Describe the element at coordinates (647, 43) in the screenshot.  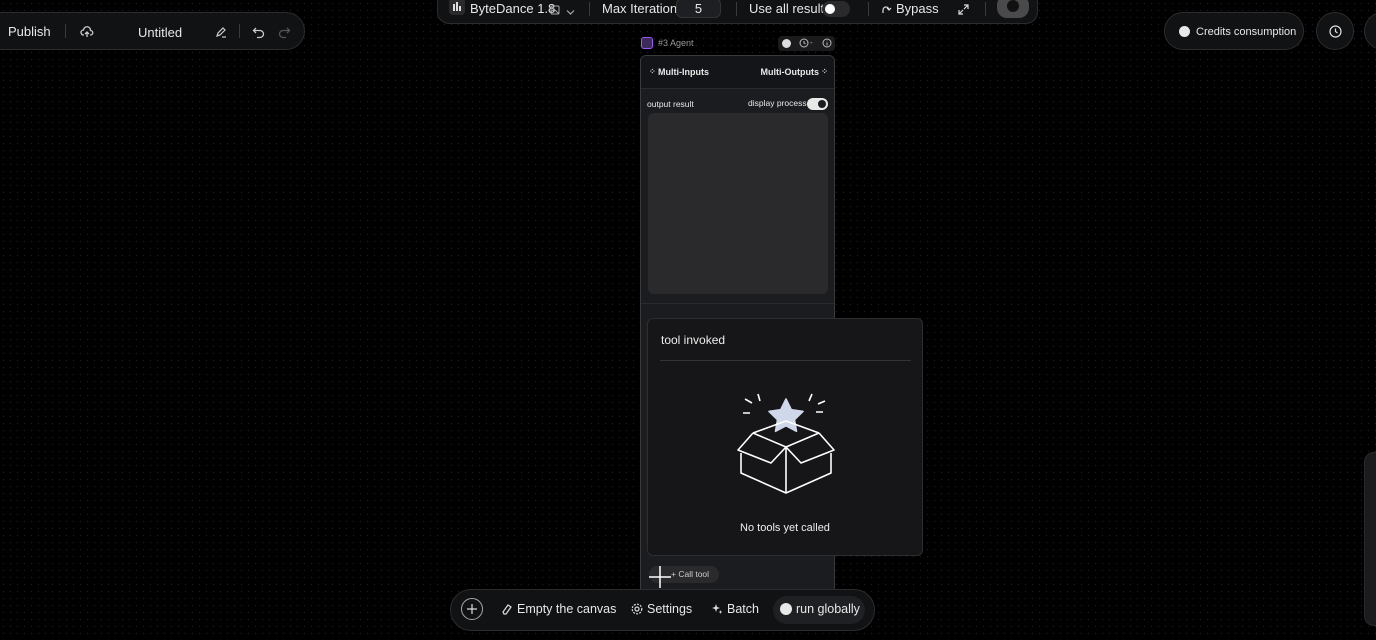
I see `agent-icon` at that location.